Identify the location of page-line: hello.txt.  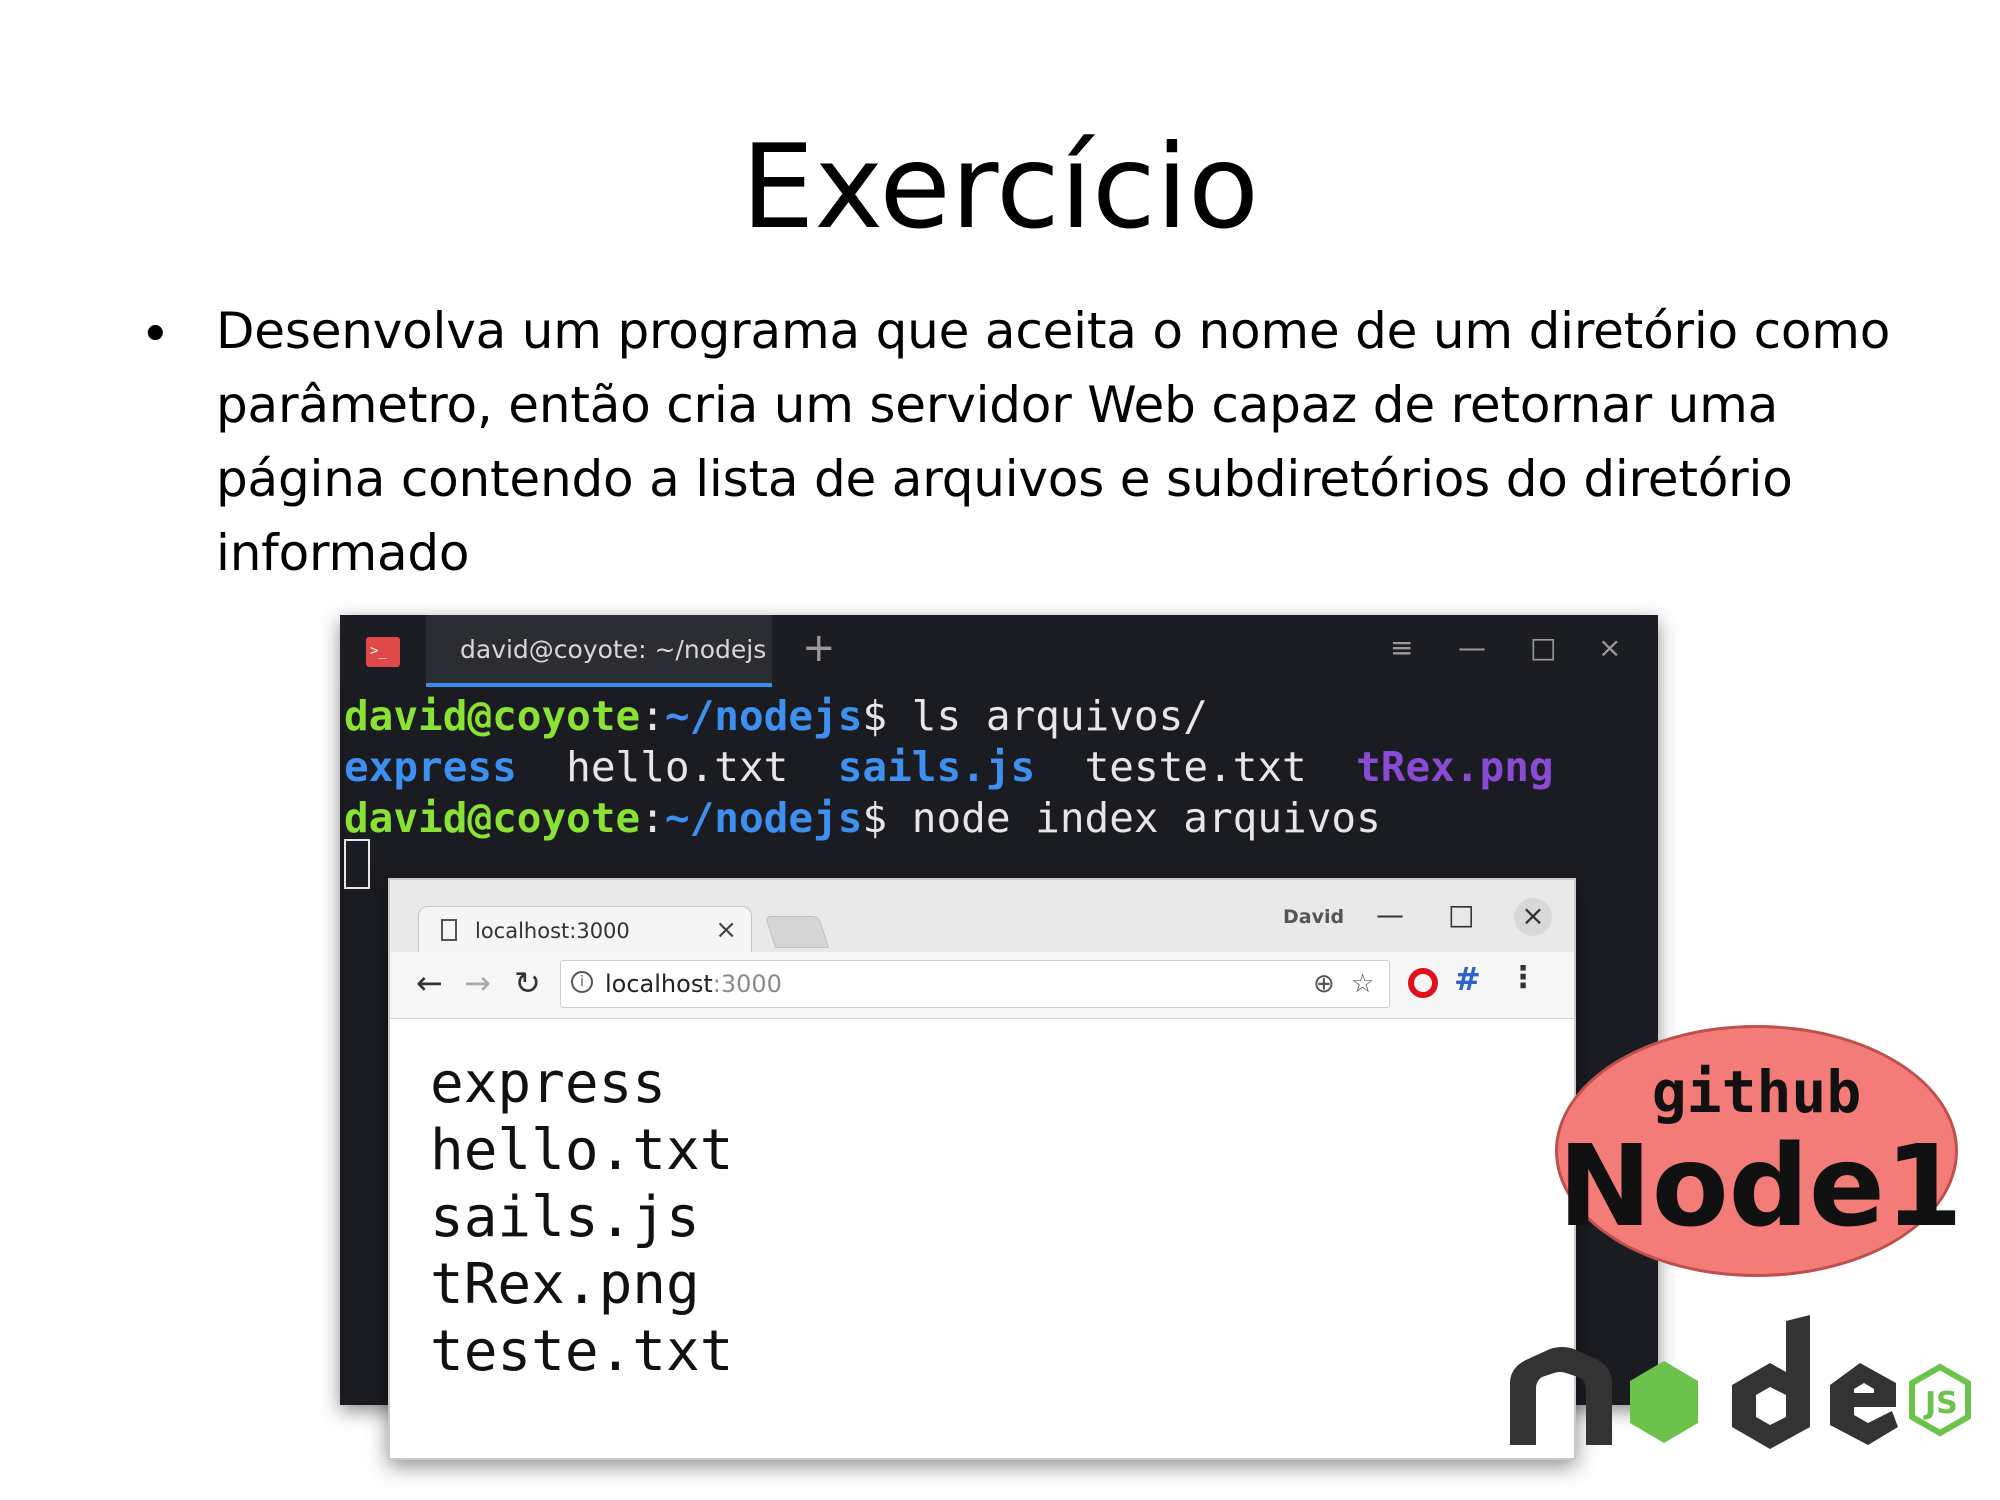
(582, 1150).